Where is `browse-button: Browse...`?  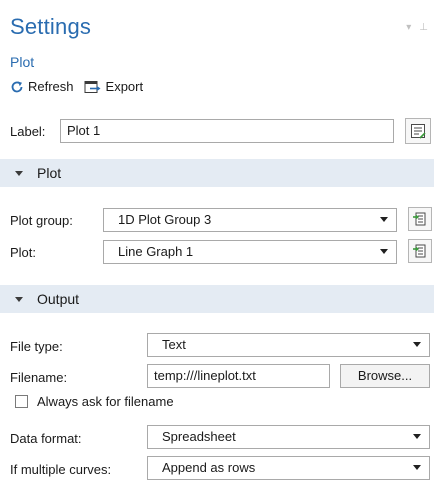
browse-button: Browse... is located at coordinates (385, 376).